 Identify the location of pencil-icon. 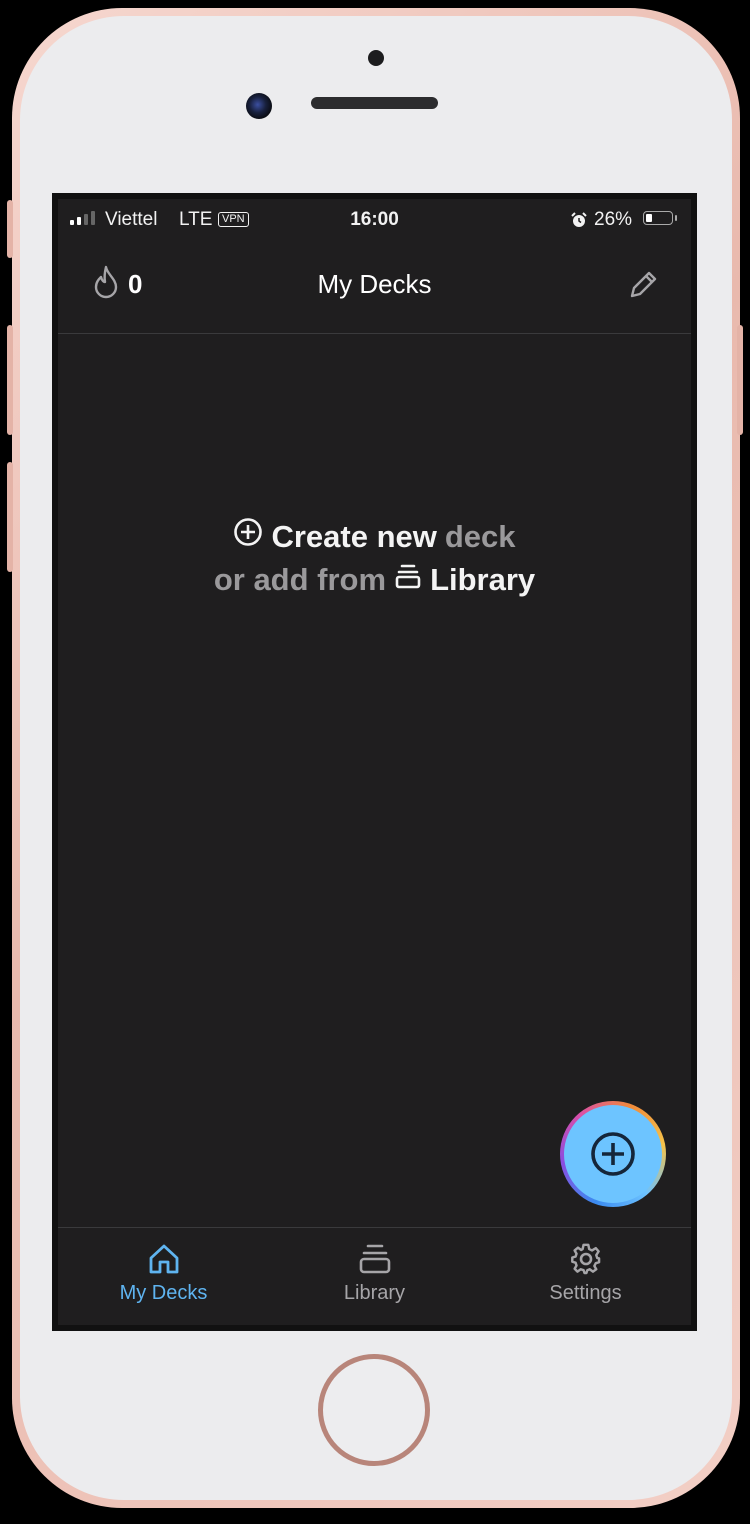
(643, 284).